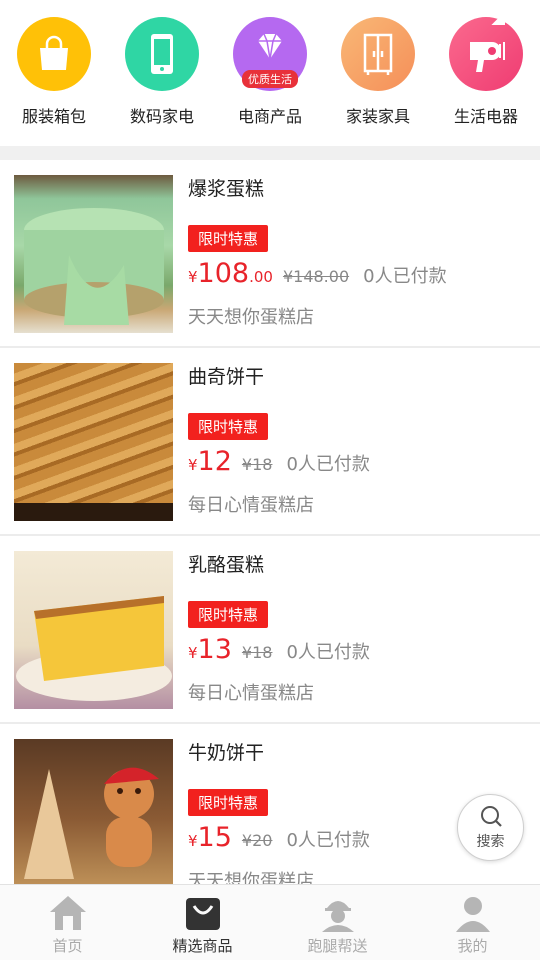 Image resolution: width=540 pixels, height=960 pixels. Describe the element at coordinates (226, 565) in the screenshot. I see `product-title: 乳酪蛋糕` at that location.